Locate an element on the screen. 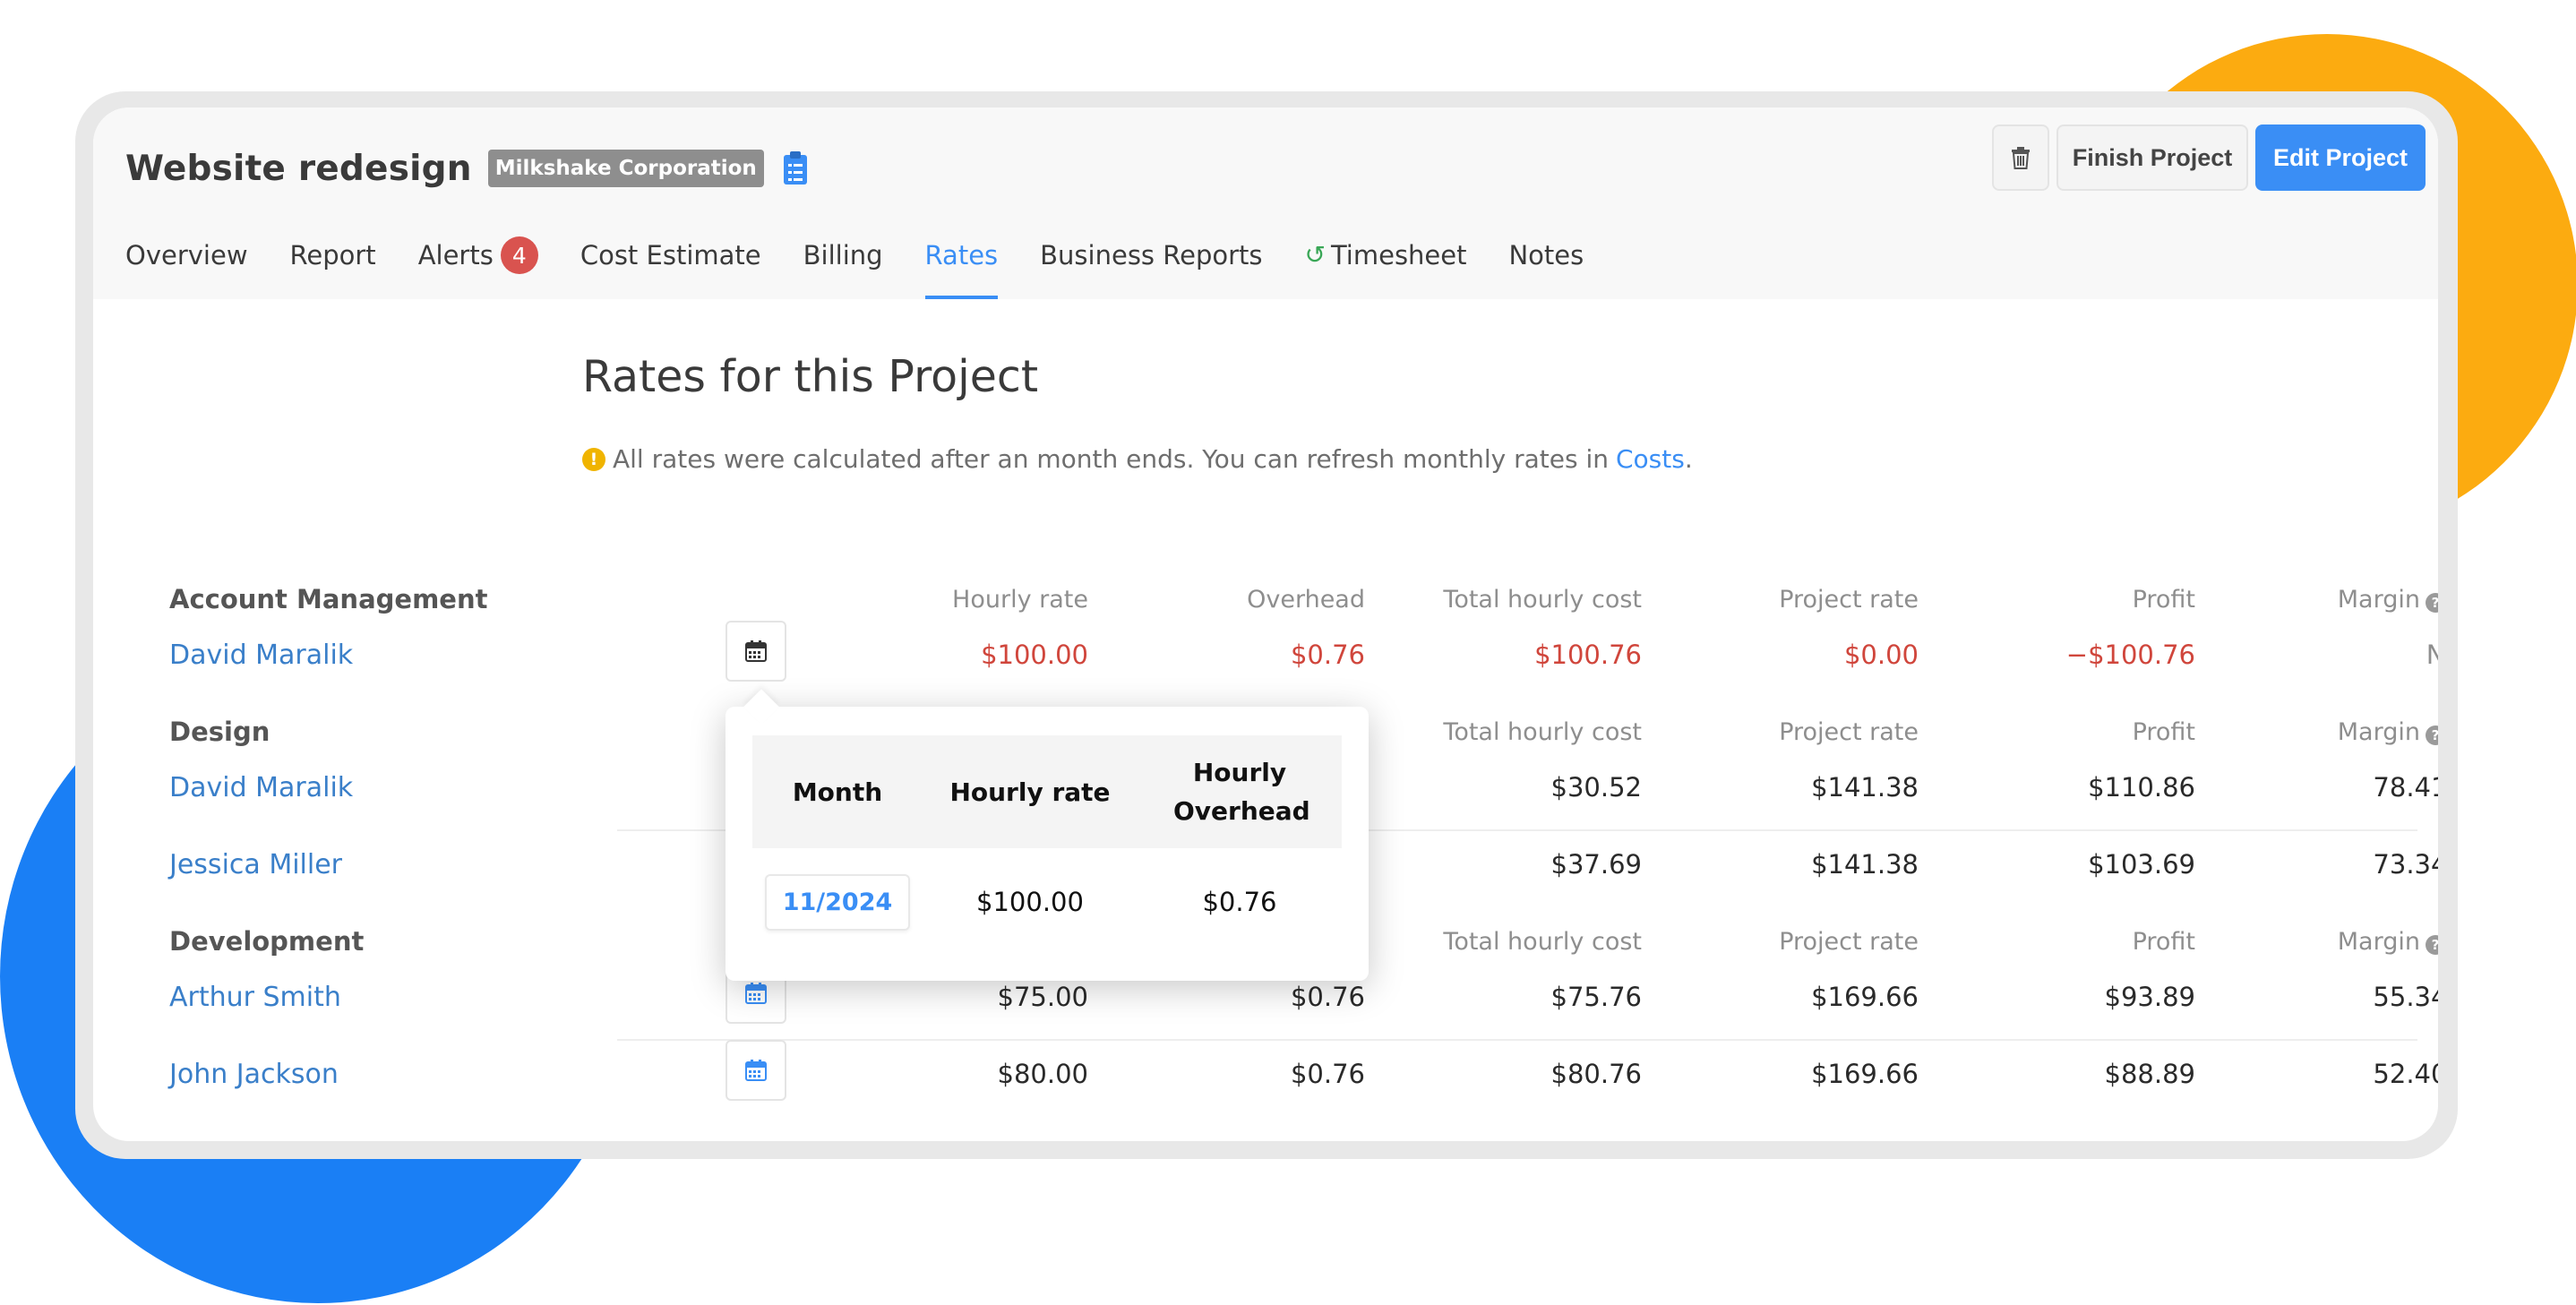 The height and width of the screenshot is (1305, 2576). profit-cell: $88.89 is located at coordinates (2149, 1074).